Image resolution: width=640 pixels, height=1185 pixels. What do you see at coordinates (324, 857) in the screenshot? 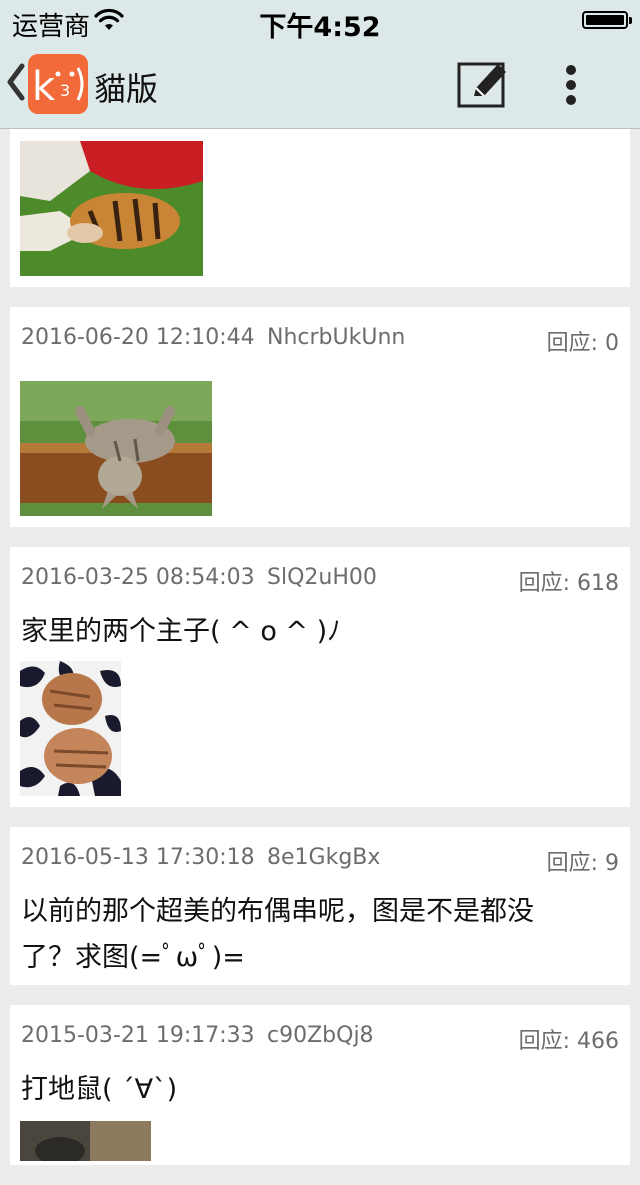
I see `poster-id: 8e1GkgBx` at bounding box center [324, 857].